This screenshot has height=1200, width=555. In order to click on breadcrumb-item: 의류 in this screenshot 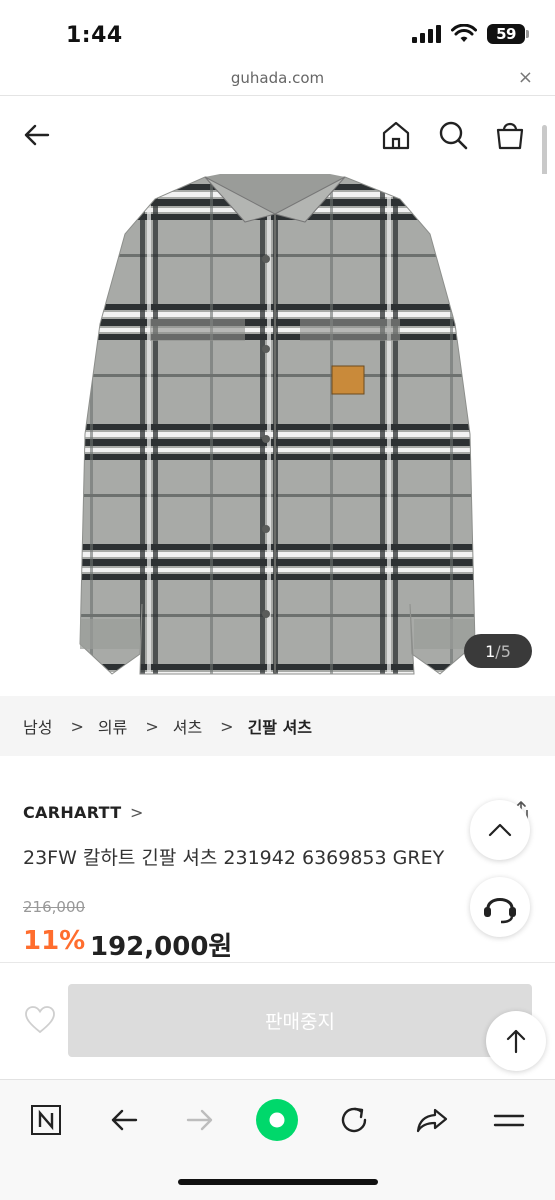, I will do `click(112, 726)`.